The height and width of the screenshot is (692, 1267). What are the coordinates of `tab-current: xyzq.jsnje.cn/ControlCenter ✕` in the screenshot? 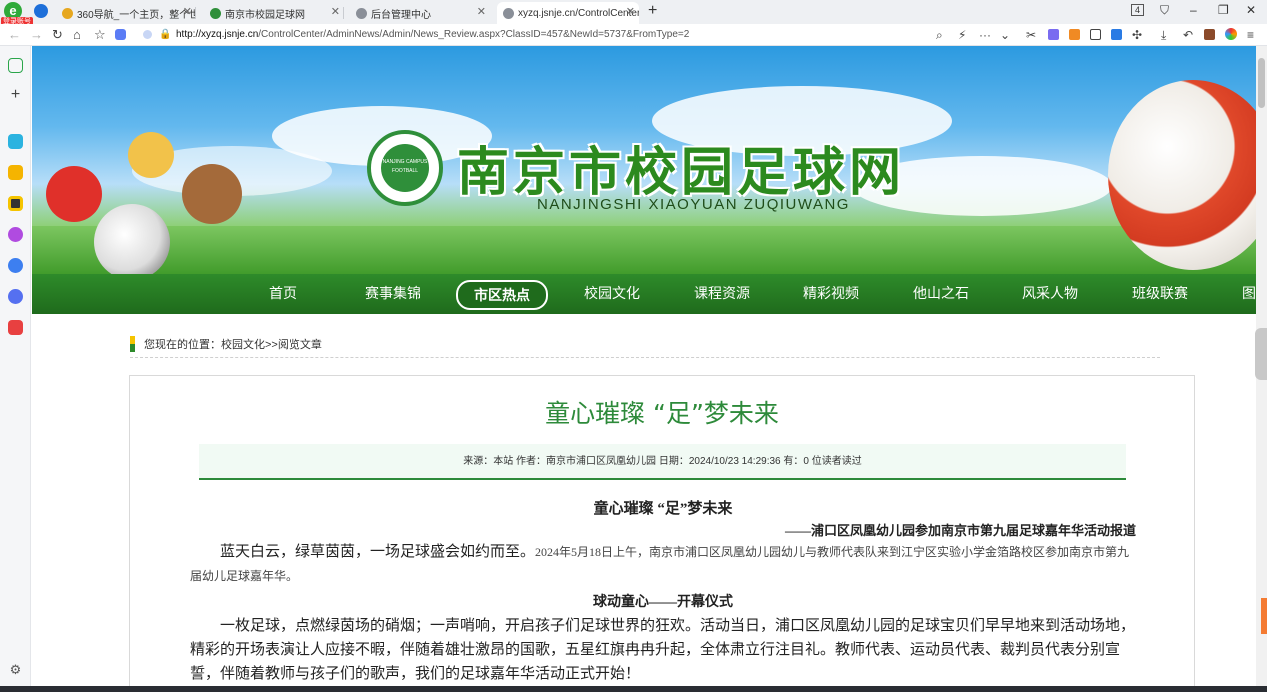 It's located at (568, 13).